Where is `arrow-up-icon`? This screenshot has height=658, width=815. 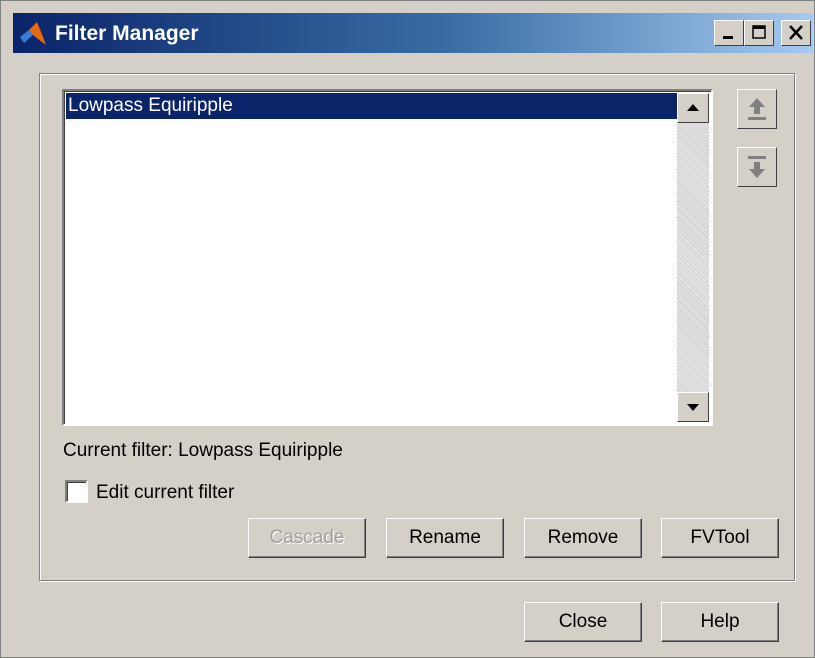 arrow-up-icon is located at coordinates (693, 107).